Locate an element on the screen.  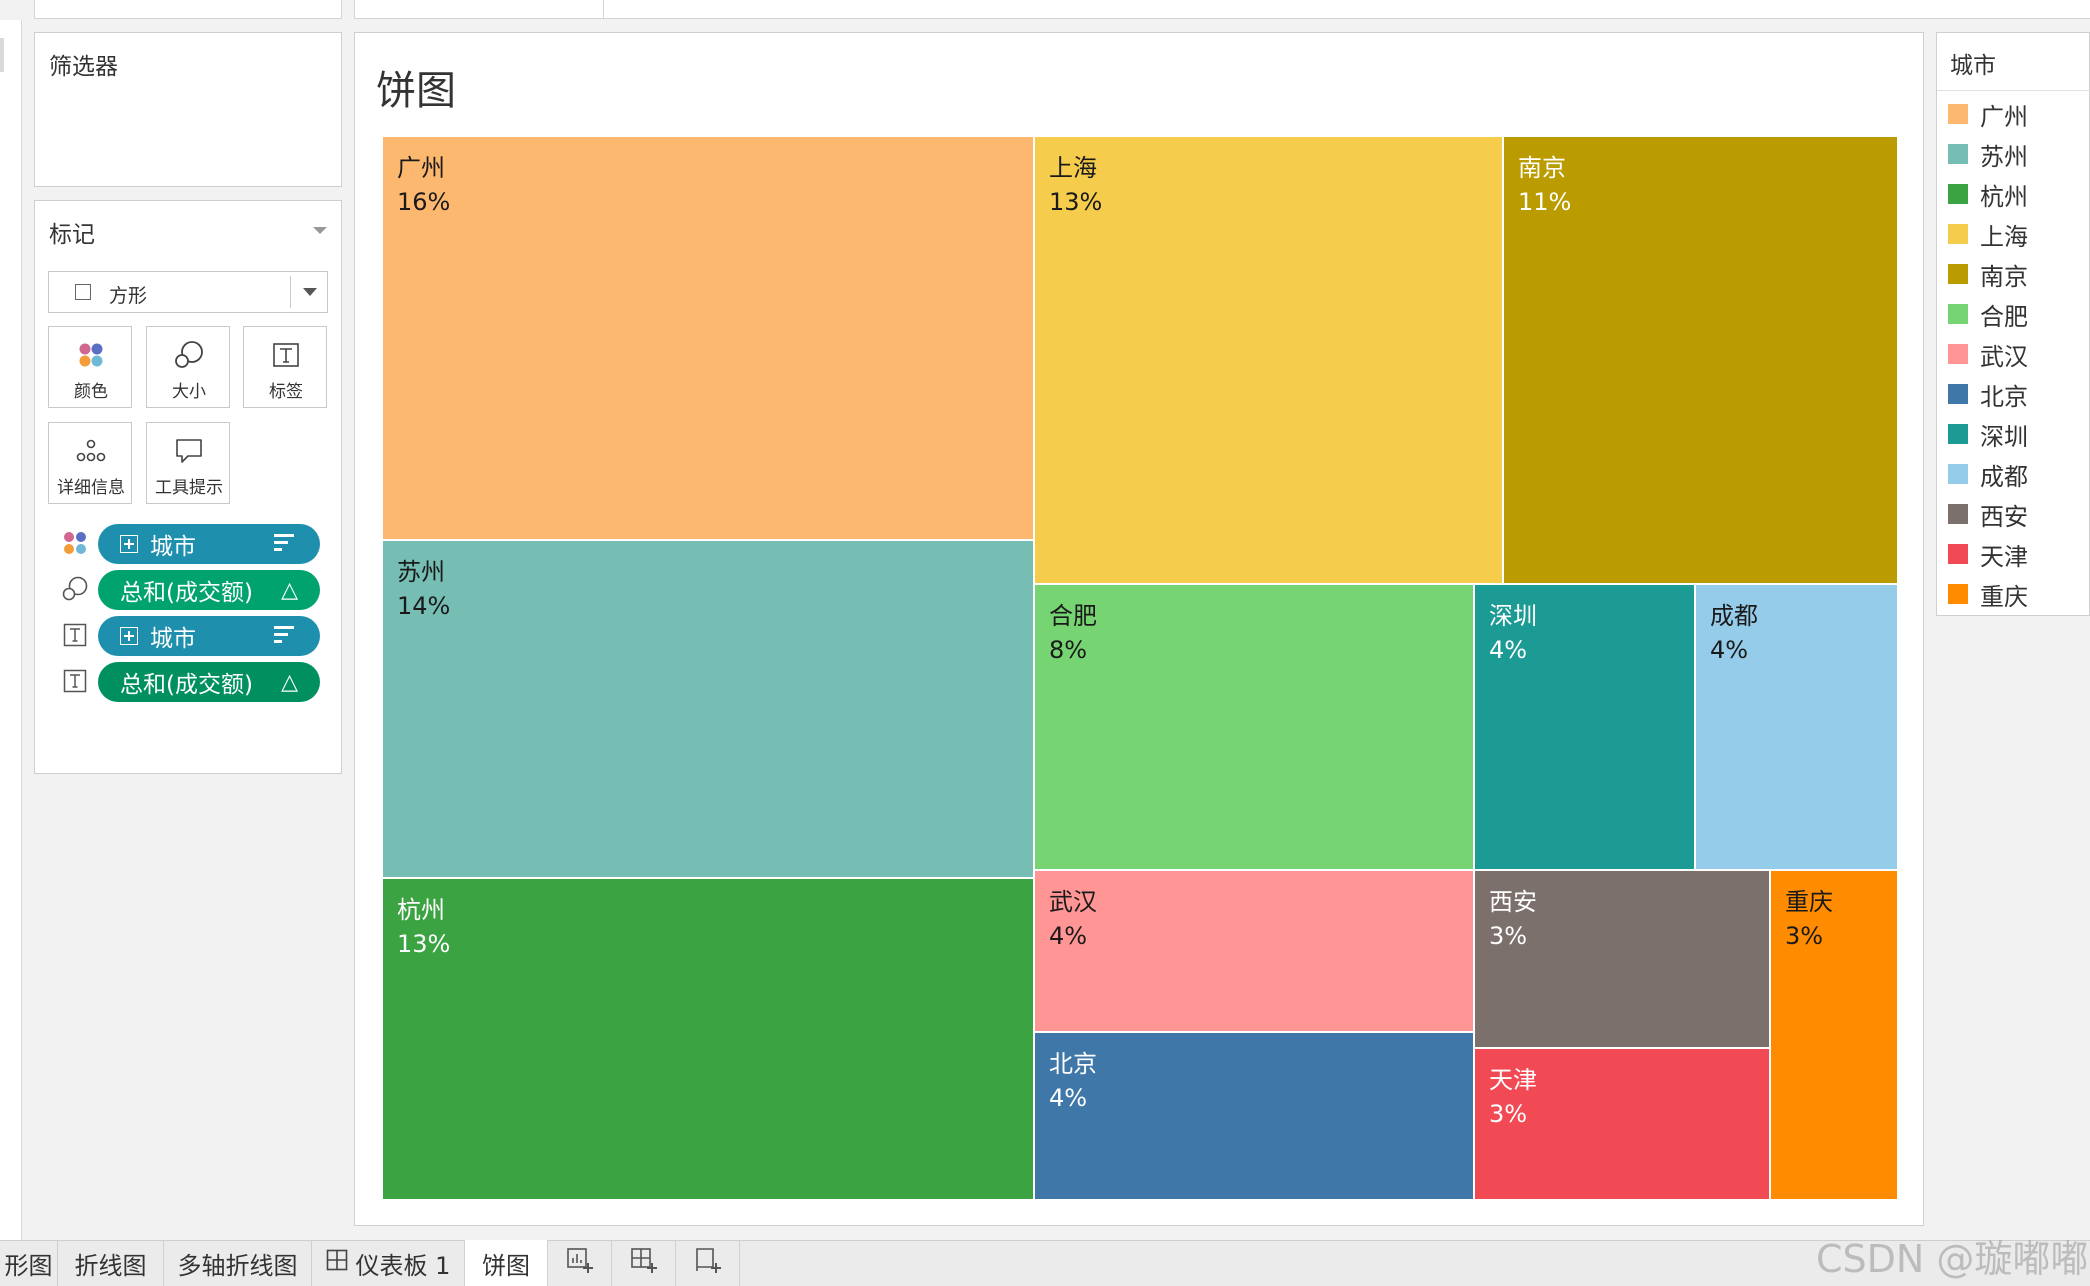
legend-item: 苏州 is located at coordinates (2018, 154).